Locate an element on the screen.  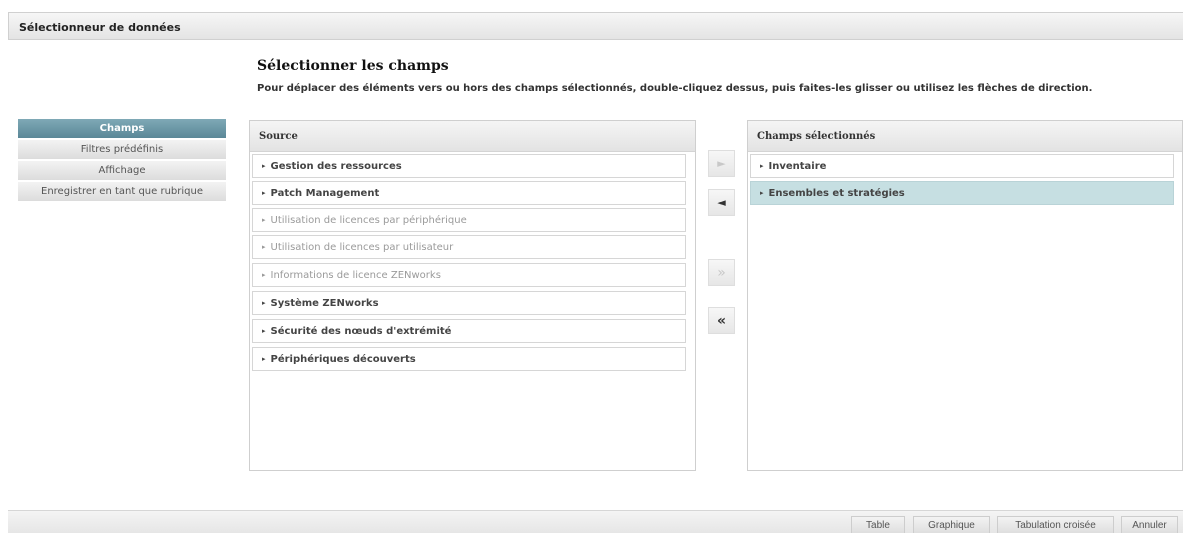
remove-all-button: « is located at coordinates (721, 320).